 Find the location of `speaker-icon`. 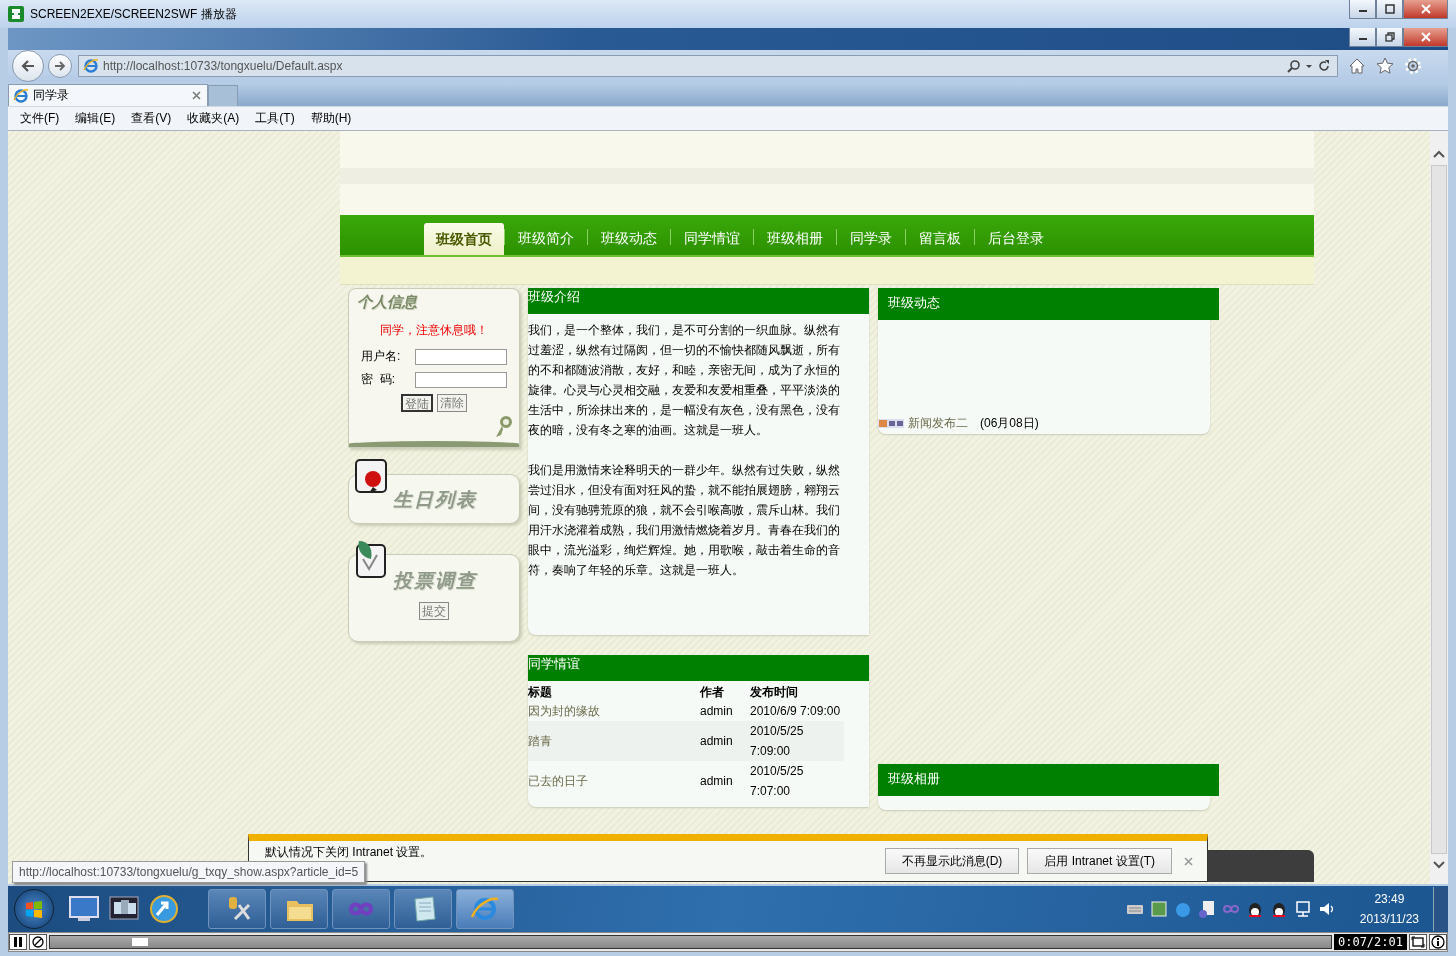

speaker-icon is located at coordinates (1326, 909).